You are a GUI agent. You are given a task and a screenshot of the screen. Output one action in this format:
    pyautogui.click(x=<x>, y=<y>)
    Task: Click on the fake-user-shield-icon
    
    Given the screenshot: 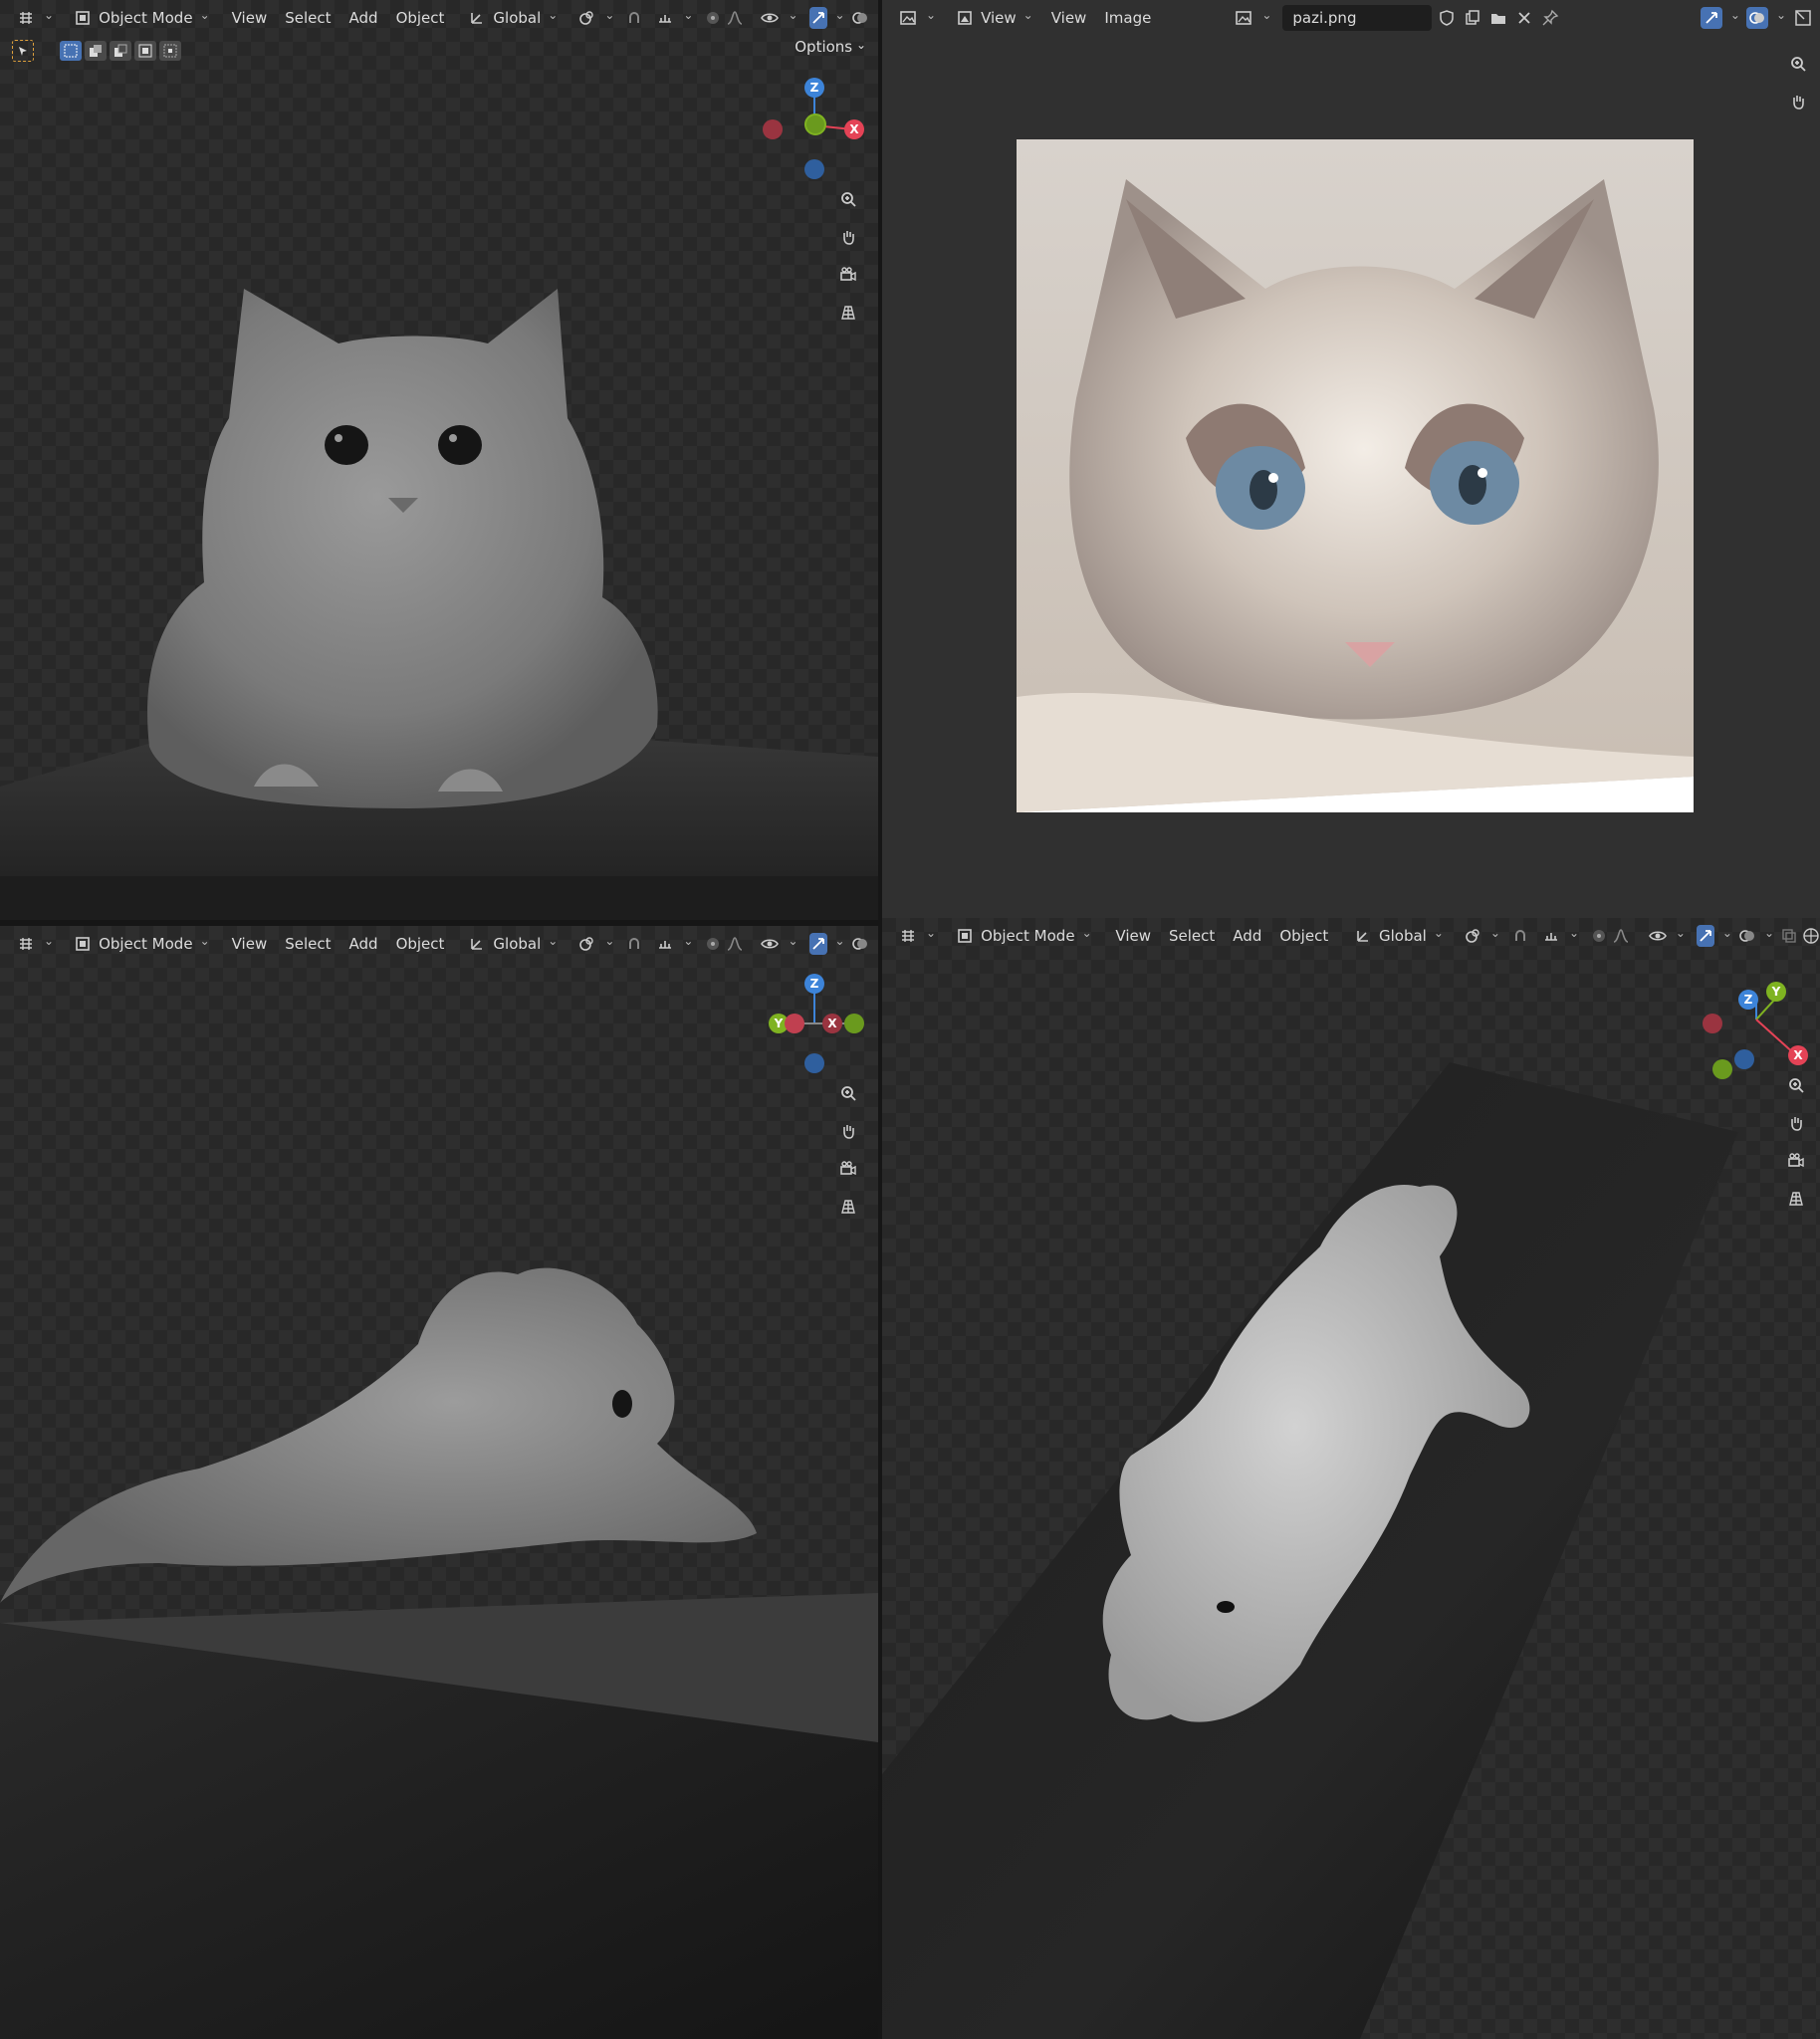 What is the action you would take?
    pyautogui.click(x=1447, y=18)
    